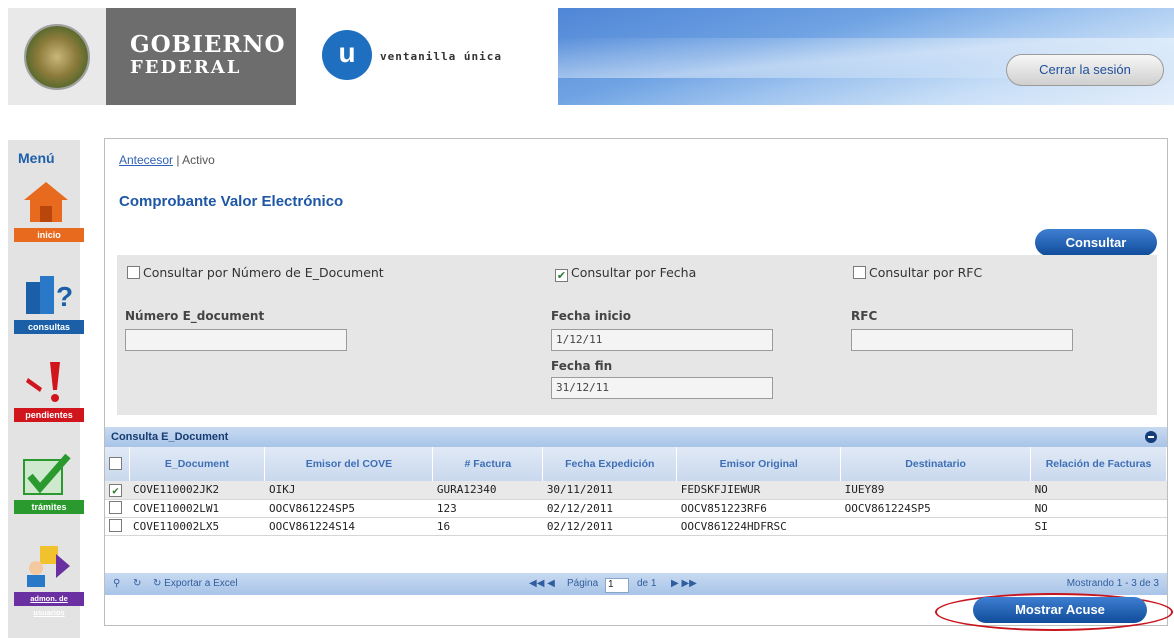 The height and width of the screenshot is (638, 1174). Describe the element at coordinates (1112, 583) in the screenshot. I see `pager-showing-text: Mostrando 1 - 3 de 3` at that location.